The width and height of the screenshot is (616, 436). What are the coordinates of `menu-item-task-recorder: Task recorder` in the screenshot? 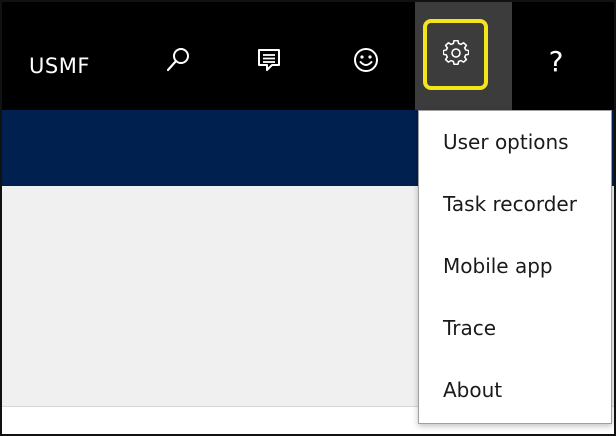 It's located at (515, 204).